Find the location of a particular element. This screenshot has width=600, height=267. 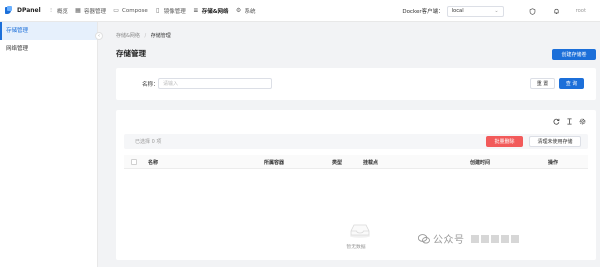

search-panel: 名称： 重 置 查 询 is located at coordinates (356, 84).